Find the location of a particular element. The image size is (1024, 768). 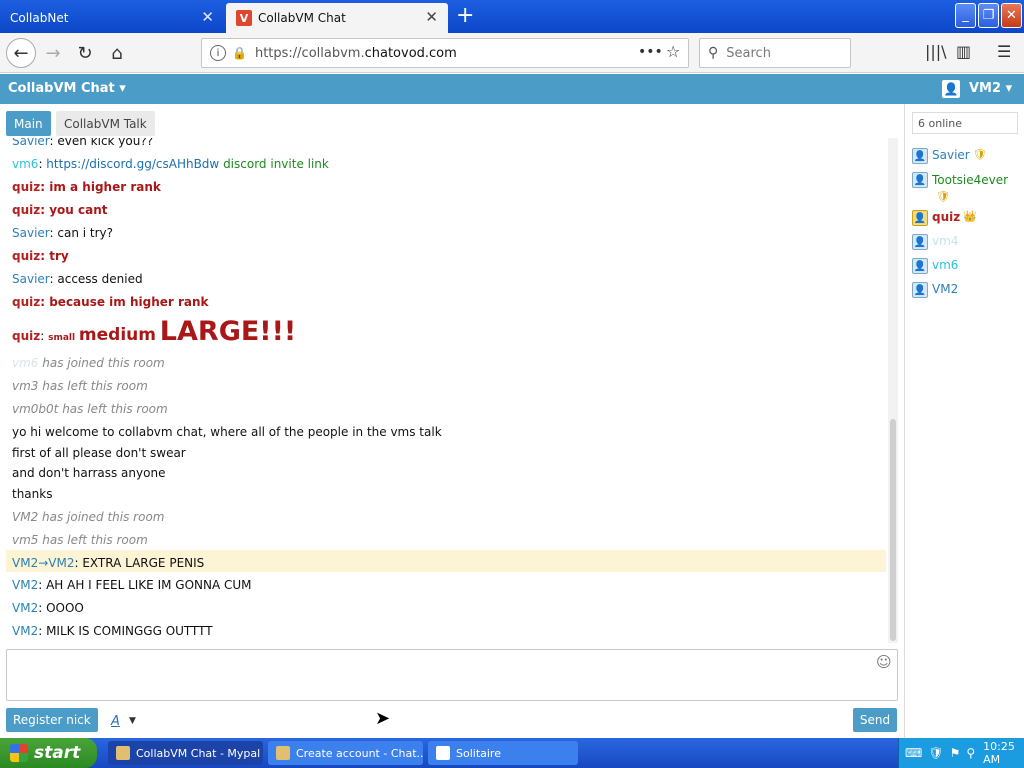

network-icon: ⚑ is located at coordinates (955, 753).